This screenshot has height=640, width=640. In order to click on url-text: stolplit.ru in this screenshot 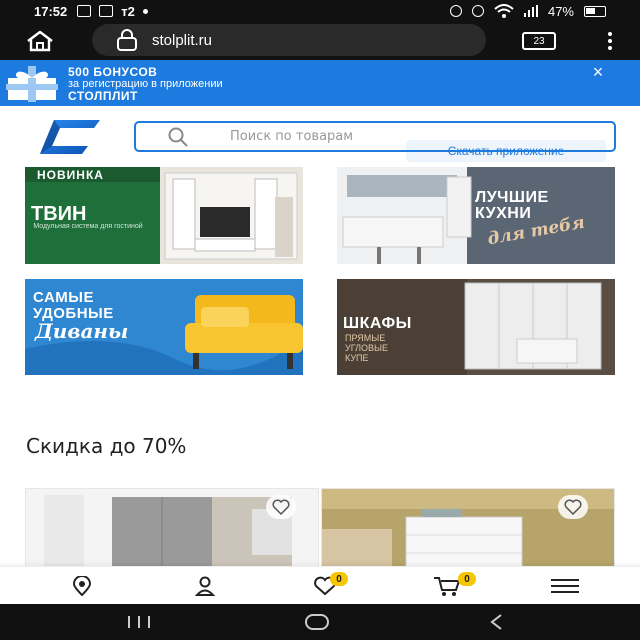, I will do `click(182, 40)`.